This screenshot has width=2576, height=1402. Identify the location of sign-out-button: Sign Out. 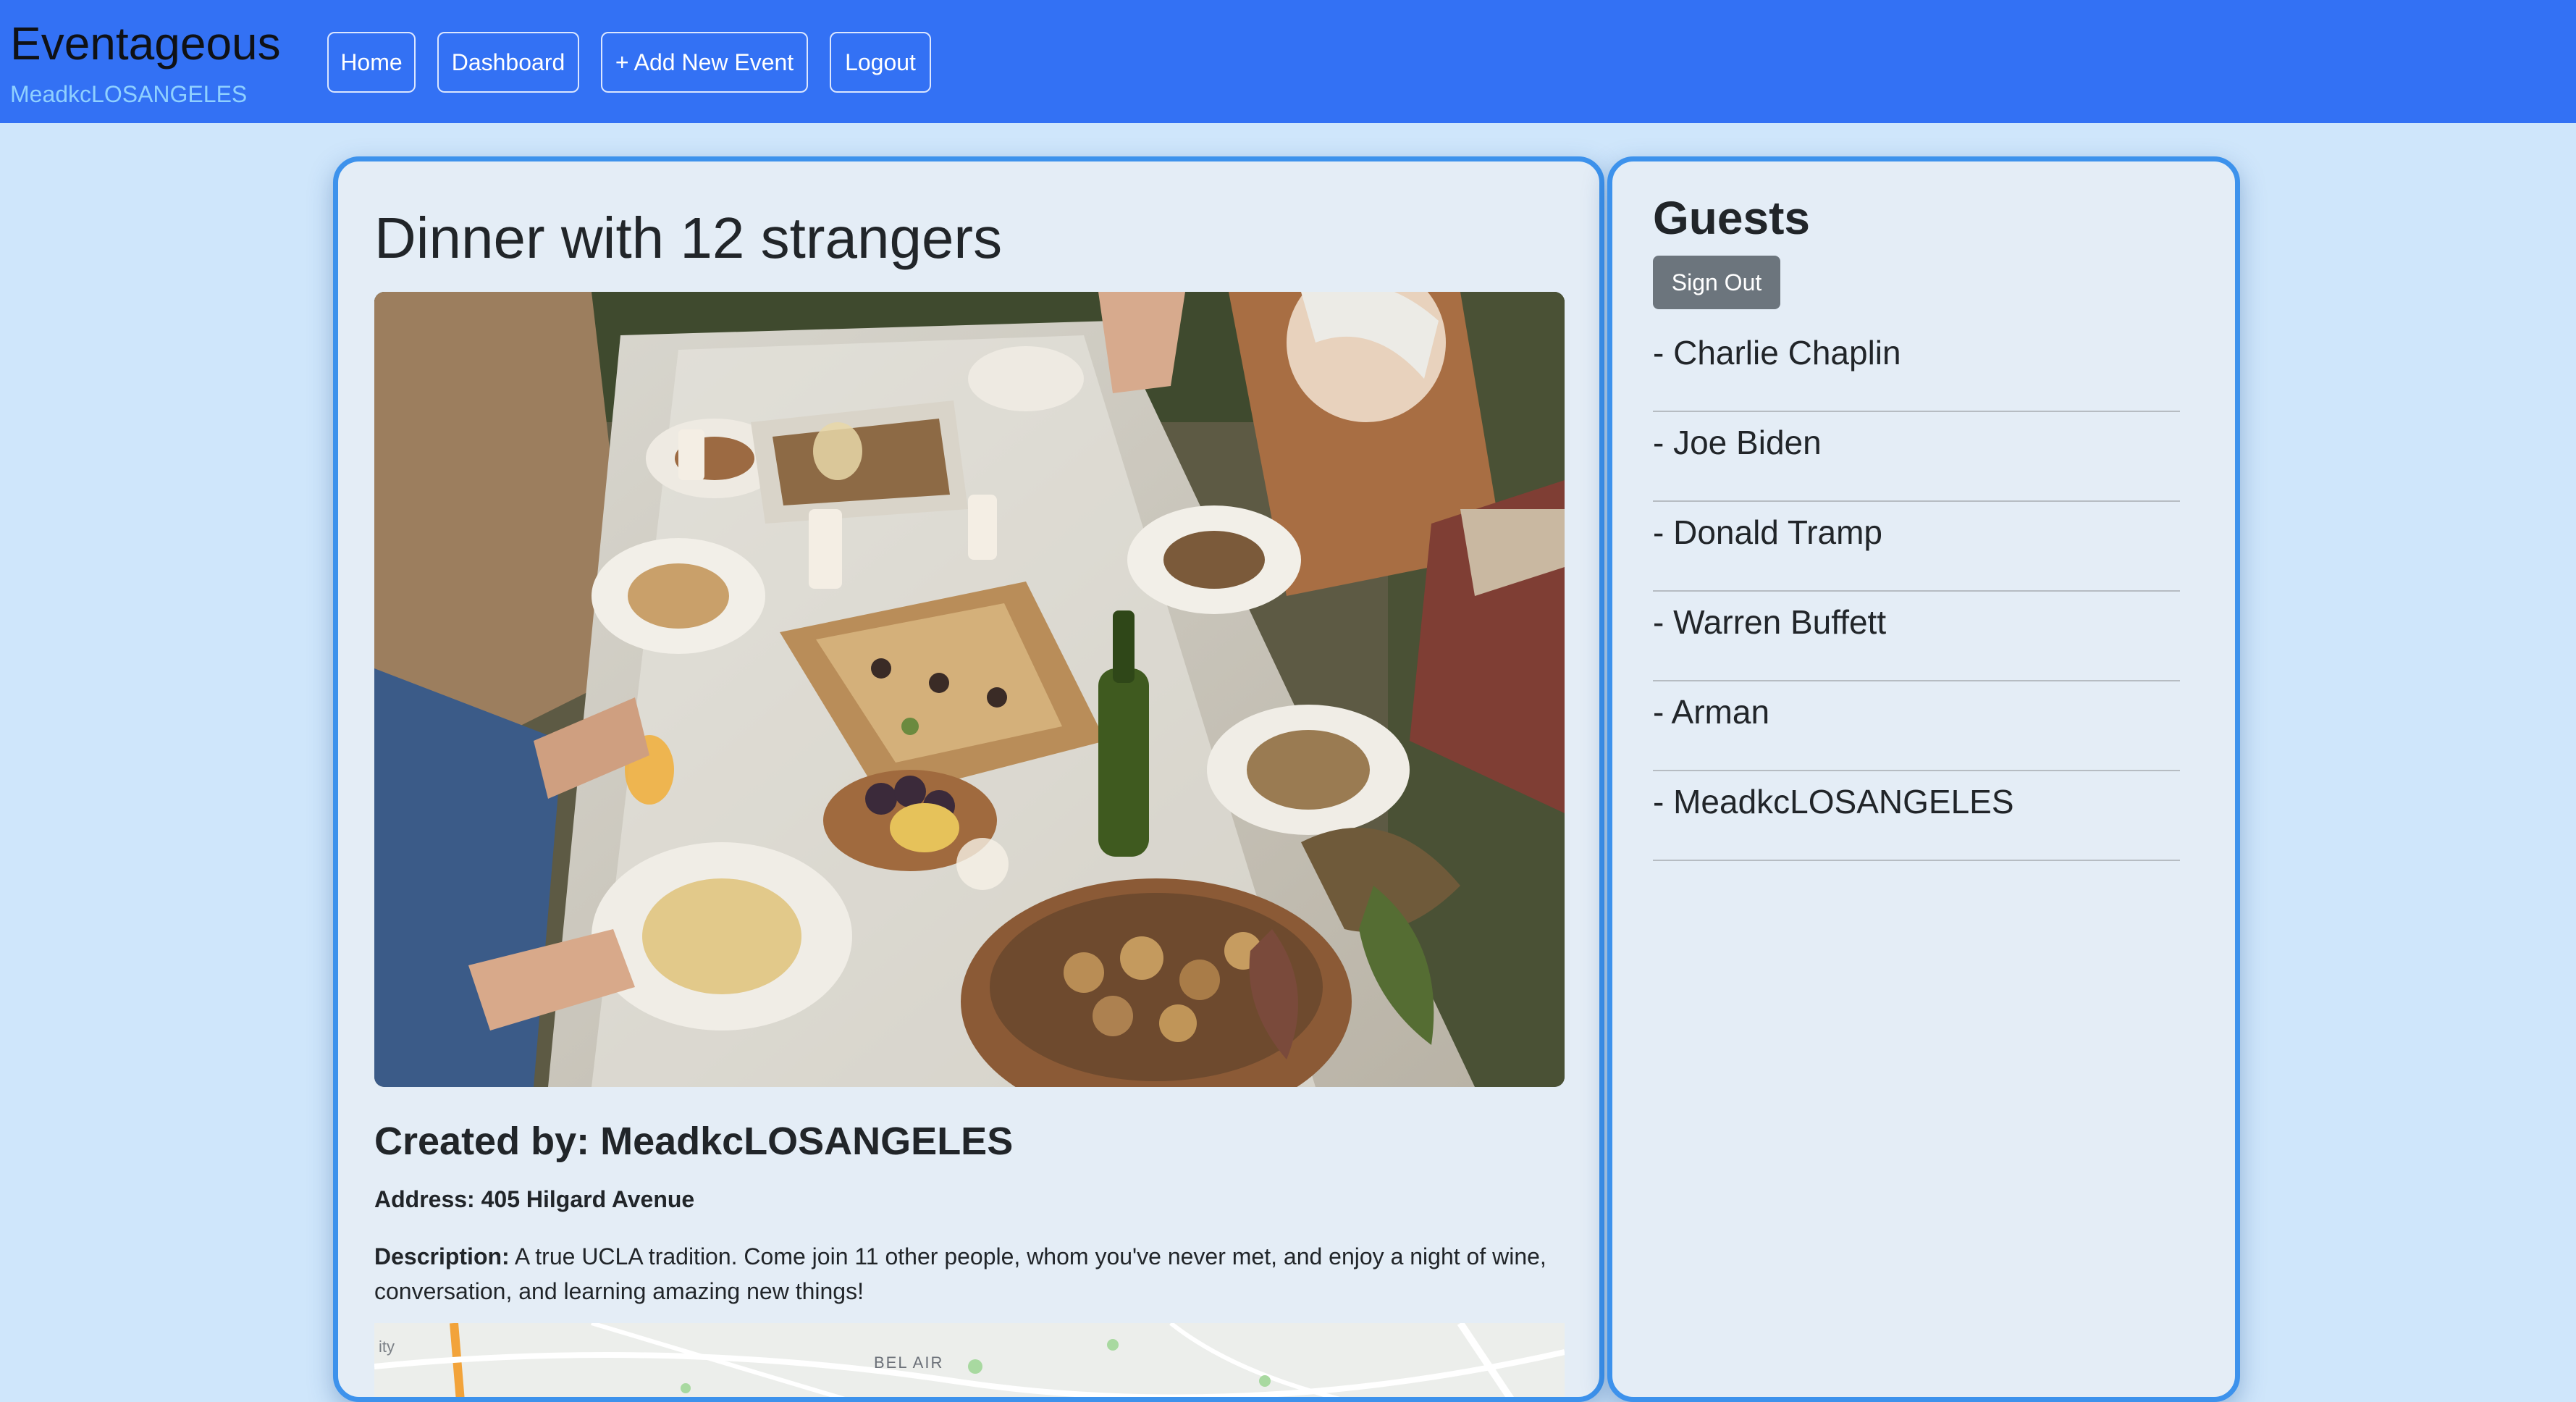
(1716, 282).